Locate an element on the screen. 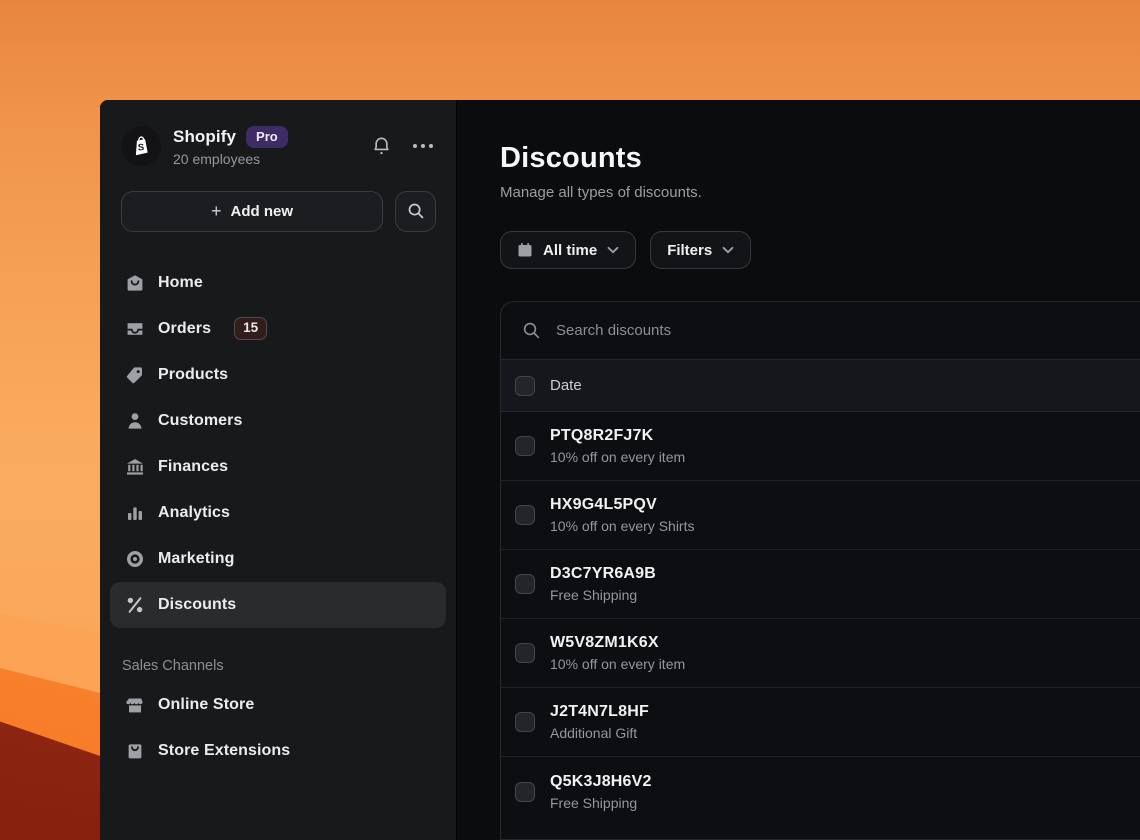 This screenshot has width=1140, height=840. shopify-logo-icon: S is located at coordinates (141, 146).